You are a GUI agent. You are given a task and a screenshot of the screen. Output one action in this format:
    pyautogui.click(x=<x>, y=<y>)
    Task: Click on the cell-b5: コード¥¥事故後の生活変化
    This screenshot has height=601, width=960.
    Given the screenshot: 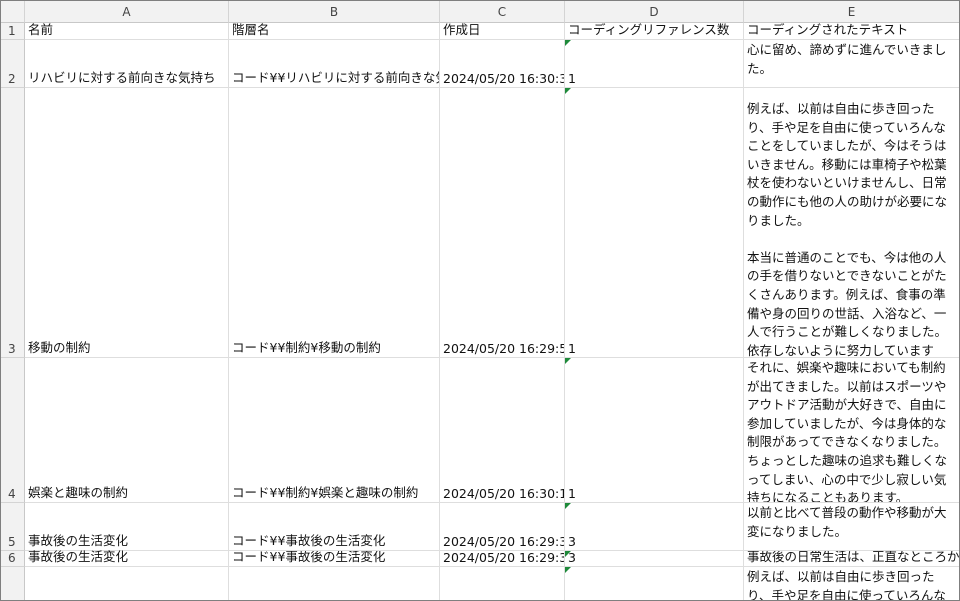 What is the action you would take?
    pyautogui.click(x=334, y=527)
    